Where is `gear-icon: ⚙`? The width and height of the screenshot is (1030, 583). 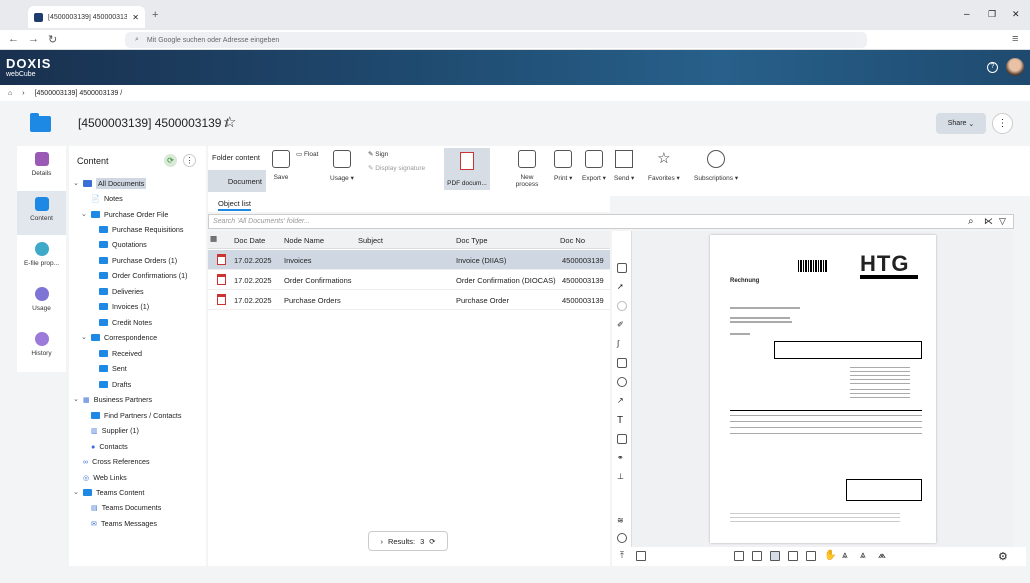
gear-icon: ⚙ is located at coordinates (1003, 556).